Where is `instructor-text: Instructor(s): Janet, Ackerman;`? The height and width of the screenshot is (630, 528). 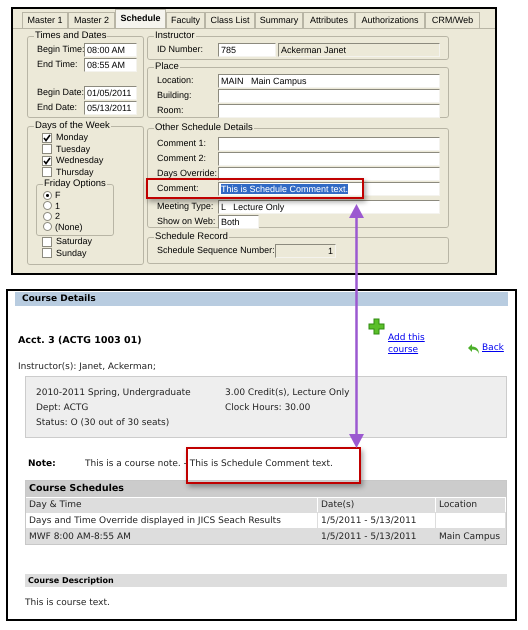
instructor-text: Instructor(s): Janet, Ackerman; is located at coordinates (87, 367).